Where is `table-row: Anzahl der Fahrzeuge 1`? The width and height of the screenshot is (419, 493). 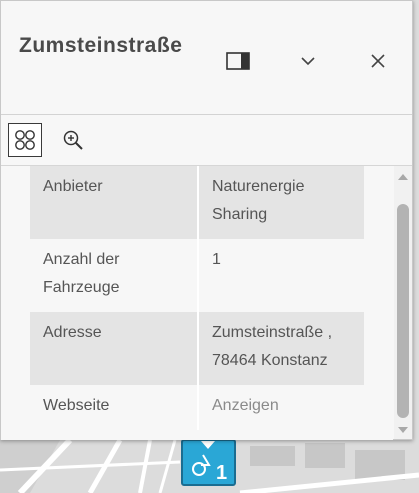 table-row: Anzahl der Fahrzeuge 1 is located at coordinates (197, 275).